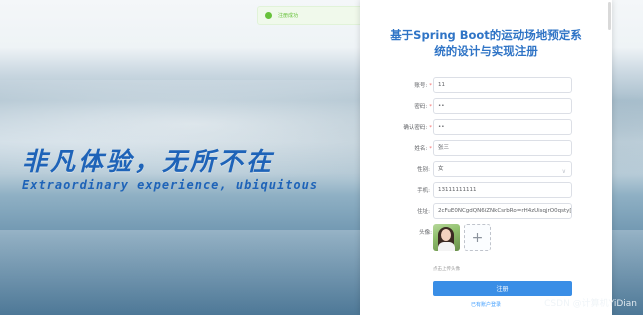 This screenshot has height=315, width=643. I want to click on gender-select-value: 女, so click(441, 169).